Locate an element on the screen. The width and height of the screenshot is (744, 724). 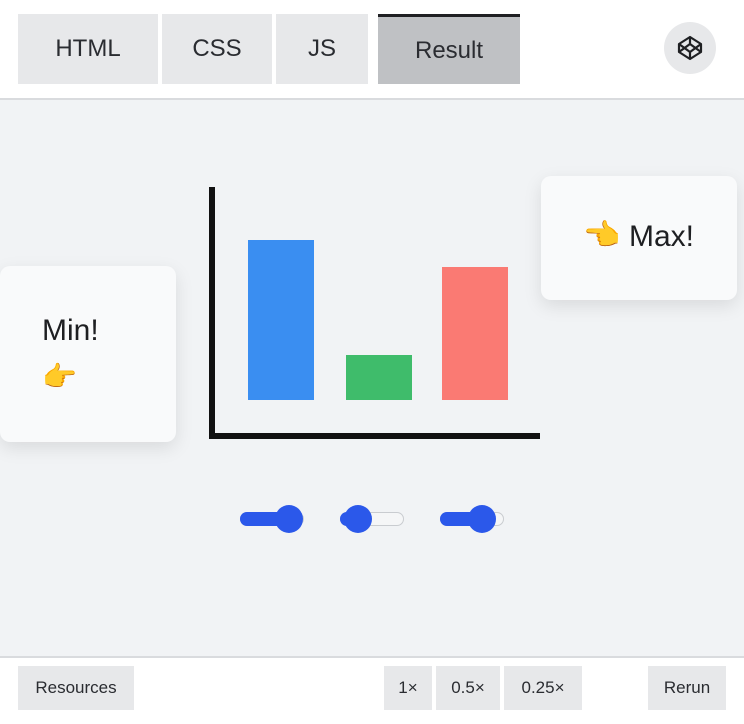
min-label: Min! is located at coordinates (70, 330).